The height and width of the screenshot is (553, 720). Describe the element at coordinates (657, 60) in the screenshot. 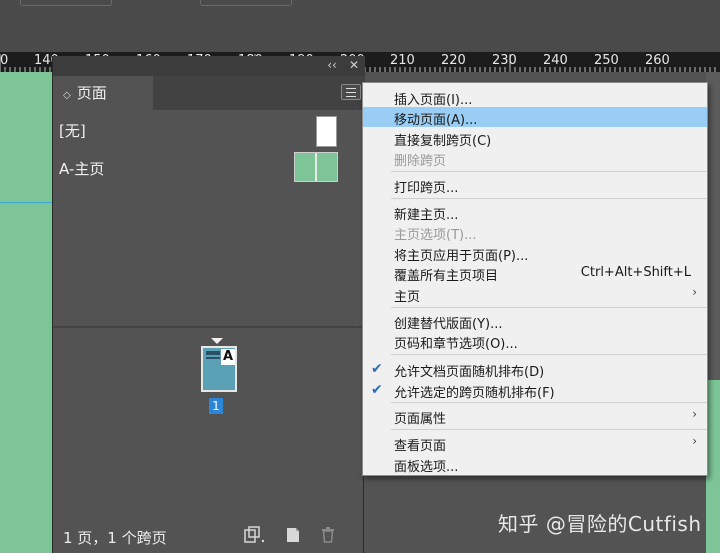

I see `ruler-label: 260` at that location.